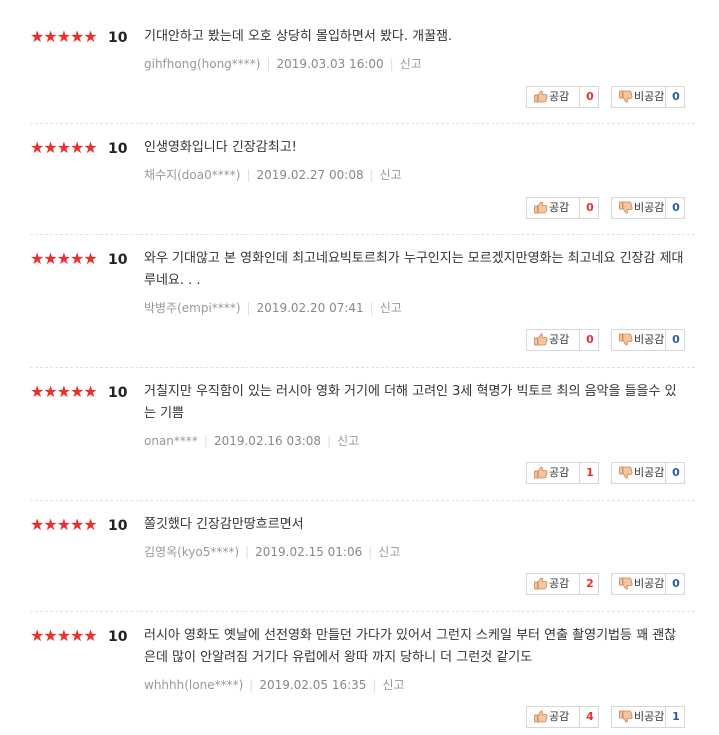 This screenshot has height=735, width=719. Describe the element at coordinates (589, 717) in the screenshot. I see `like-count: 4` at that location.